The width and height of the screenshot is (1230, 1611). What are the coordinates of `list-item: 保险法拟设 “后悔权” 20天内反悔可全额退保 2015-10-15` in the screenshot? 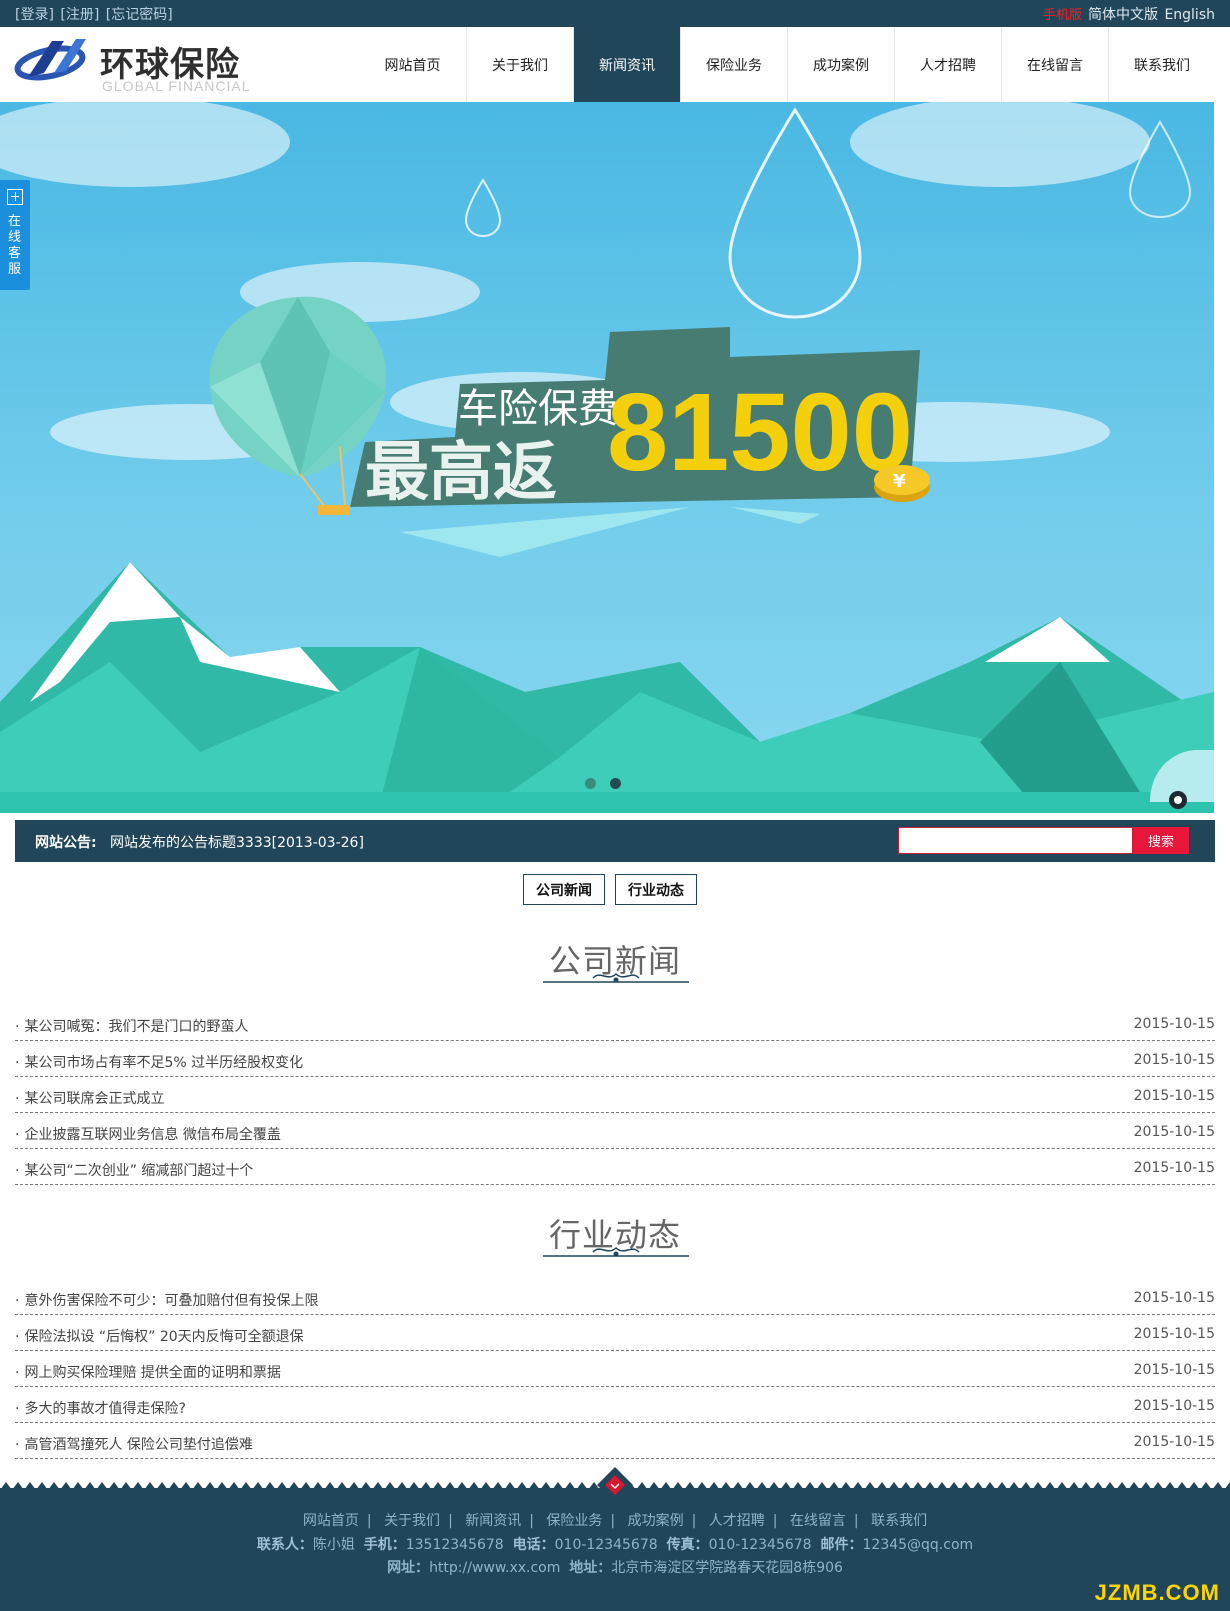 It's located at (615, 1333).